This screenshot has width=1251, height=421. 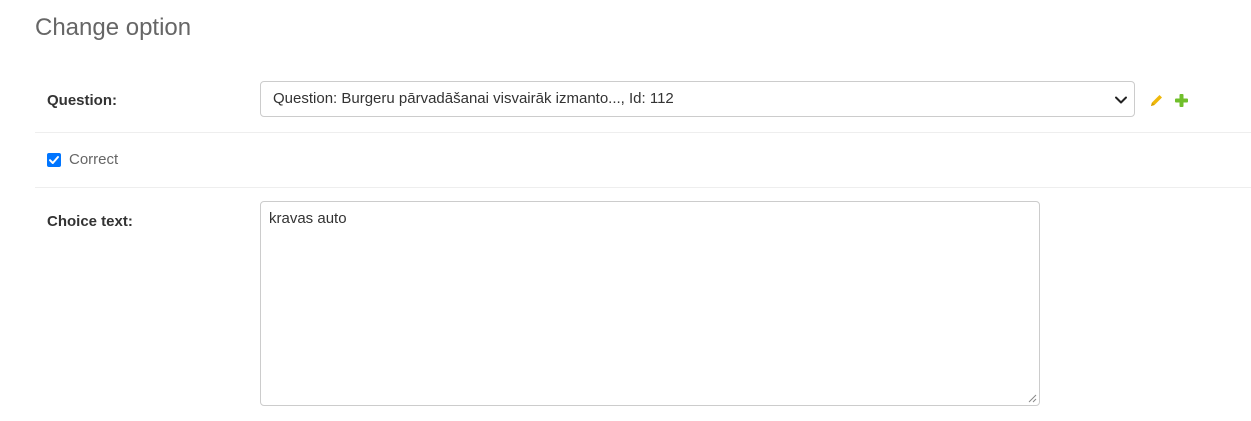 What do you see at coordinates (1121, 100) in the screenshot?
I see `chevron-down-icon` at bounding box center [1121, 100].